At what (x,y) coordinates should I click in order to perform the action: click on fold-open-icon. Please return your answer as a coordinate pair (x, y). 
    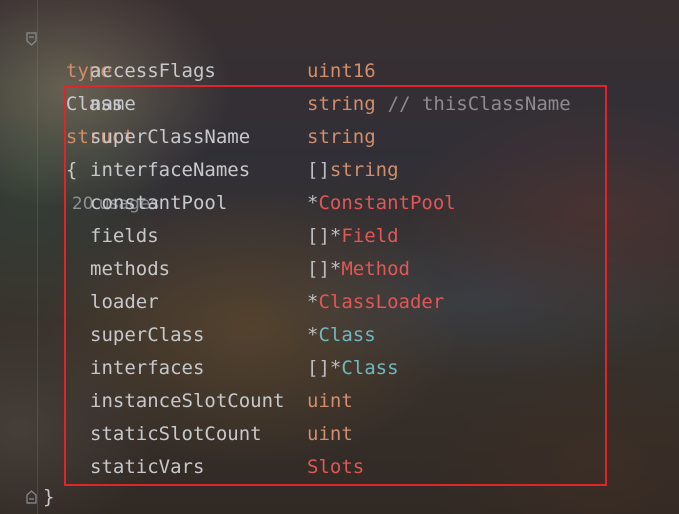
    Looking at the image, I should click on (31, 39).